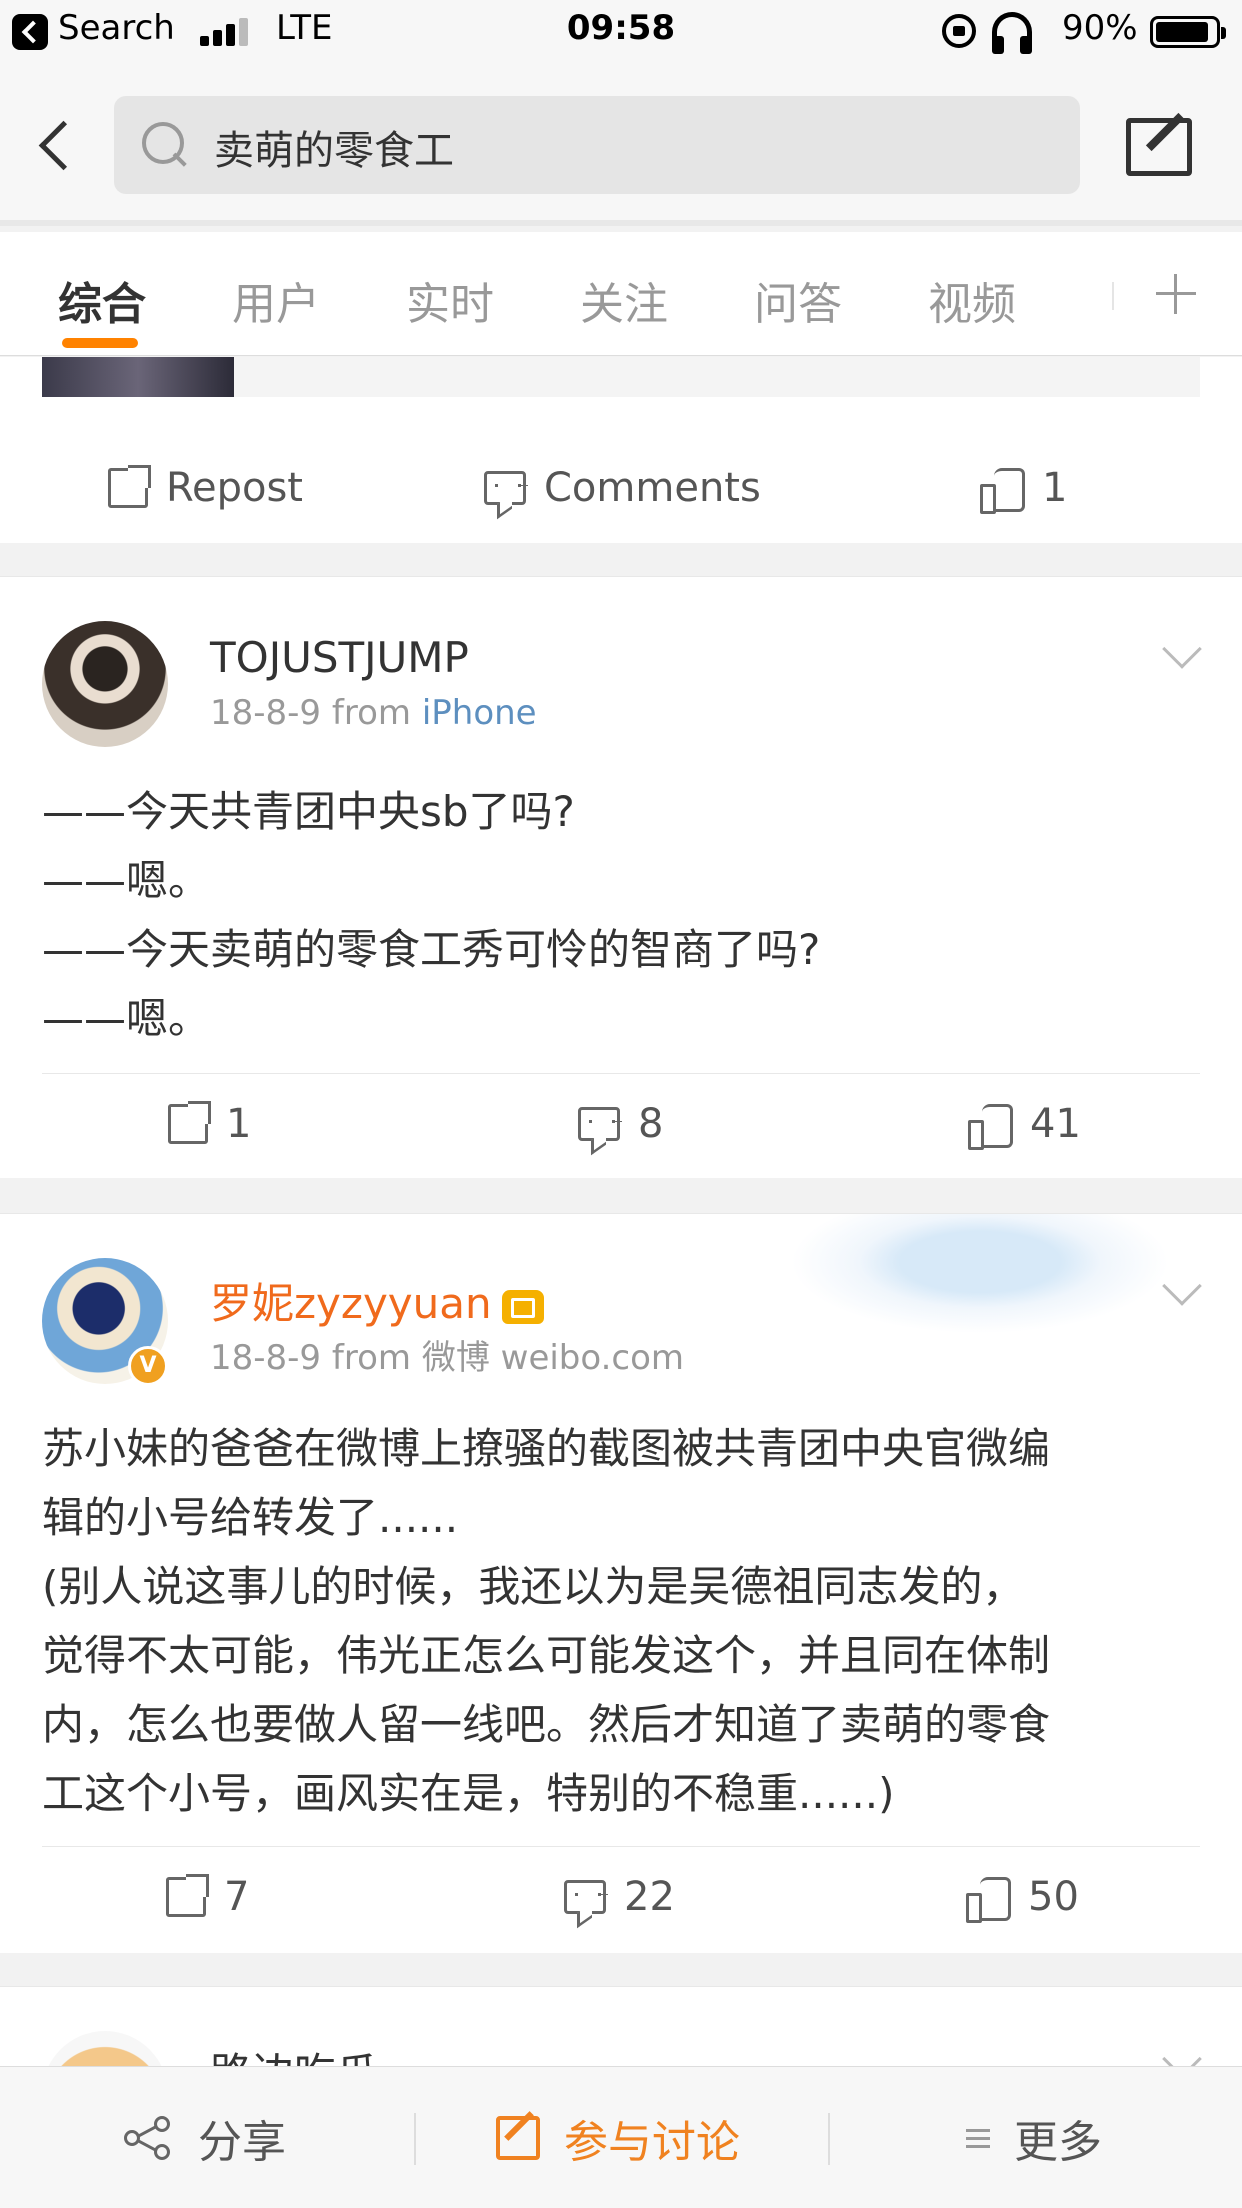 Image resolution: width=1242 pixels, height=2208 pixels. I want to click on tab-bar: 综合 用户 实时 关注 问答 视频, so click(621, 294).